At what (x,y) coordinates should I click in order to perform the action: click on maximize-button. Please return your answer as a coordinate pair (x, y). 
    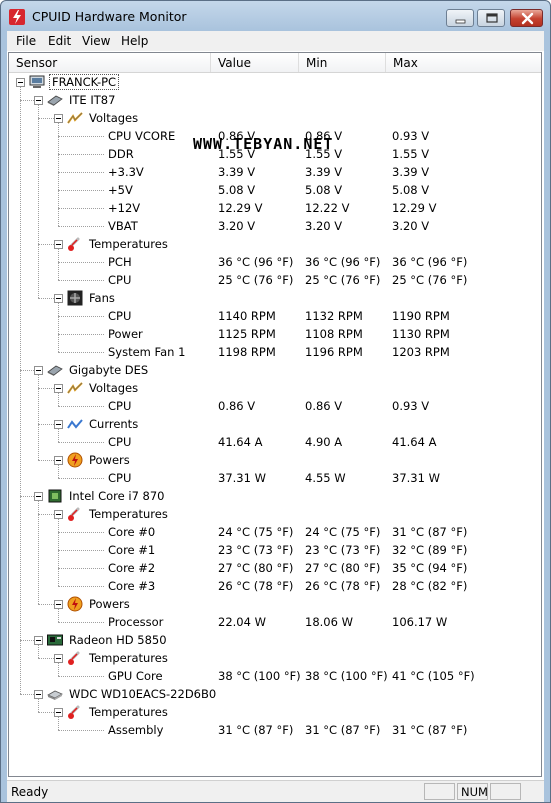
    Looking at the image, I should click on (491, 18).